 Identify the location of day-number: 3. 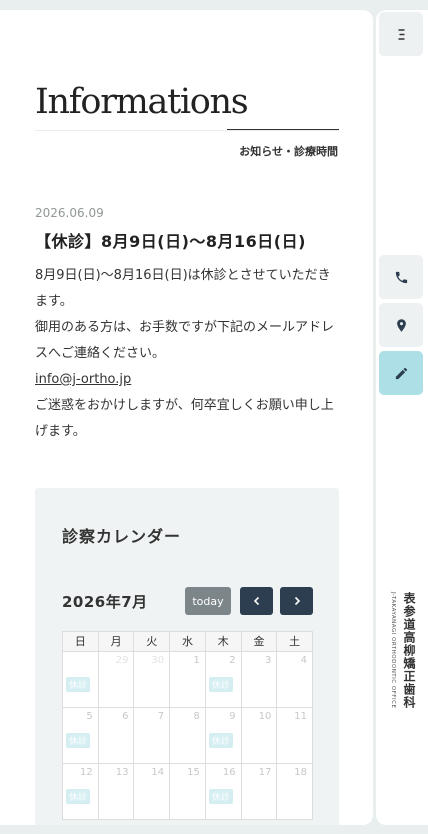
(268, 660).